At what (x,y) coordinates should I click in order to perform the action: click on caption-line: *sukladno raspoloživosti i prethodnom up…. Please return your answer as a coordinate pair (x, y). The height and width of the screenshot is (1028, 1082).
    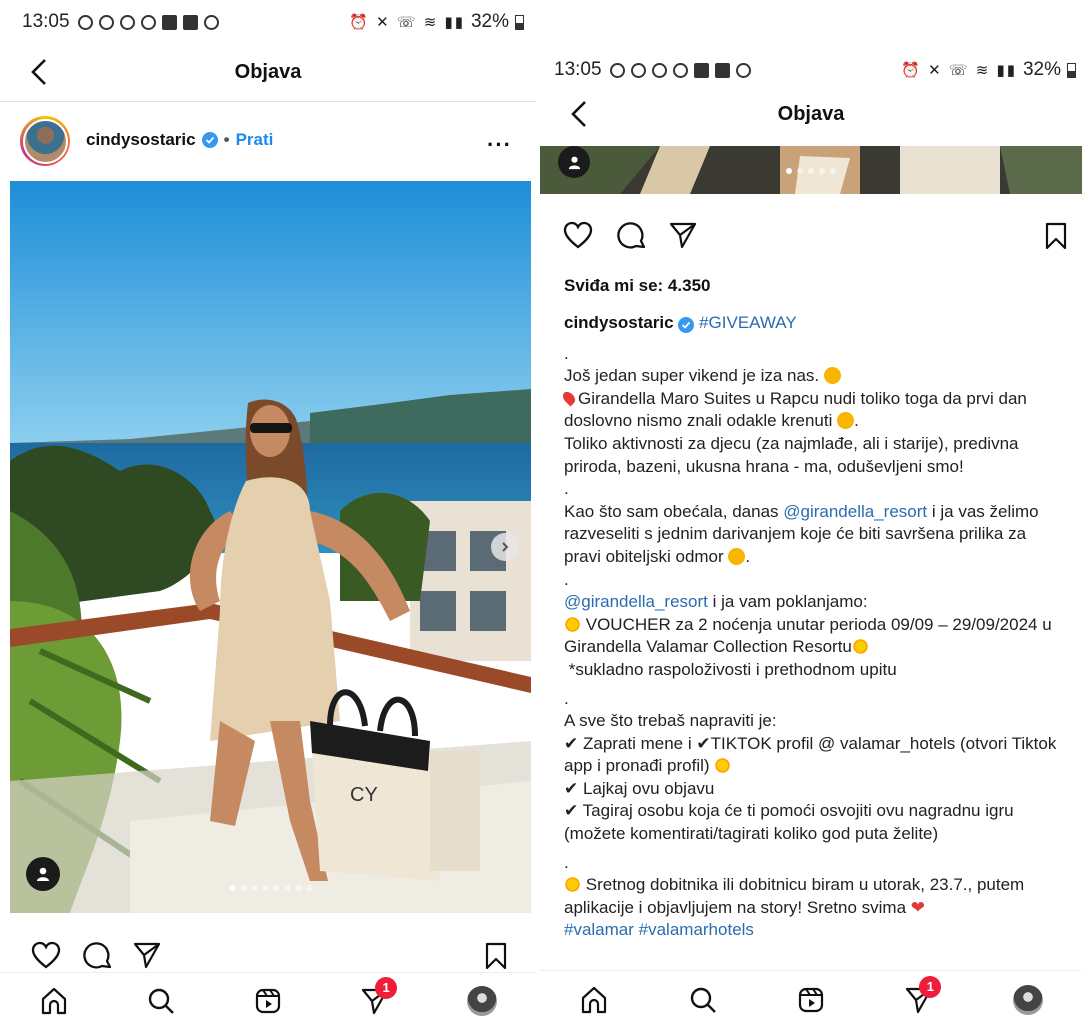
    Looking at the image, I should click on (732, 669).